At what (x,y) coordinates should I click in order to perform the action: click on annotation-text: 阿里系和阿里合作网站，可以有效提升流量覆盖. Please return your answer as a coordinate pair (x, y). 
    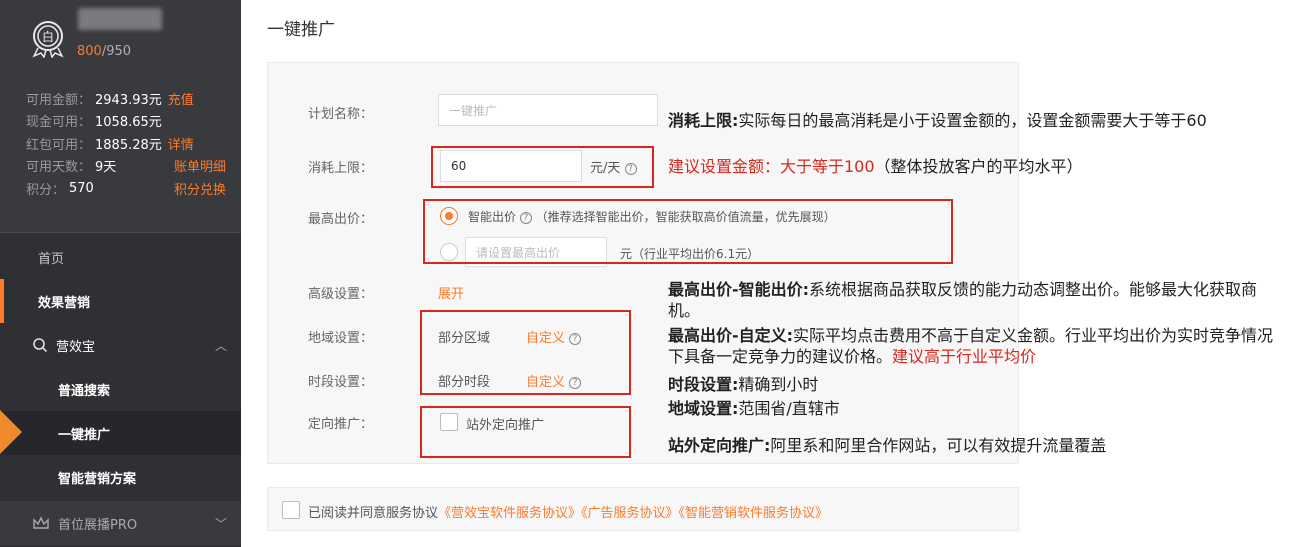
    Looking at the image, I should click on (938, 445).